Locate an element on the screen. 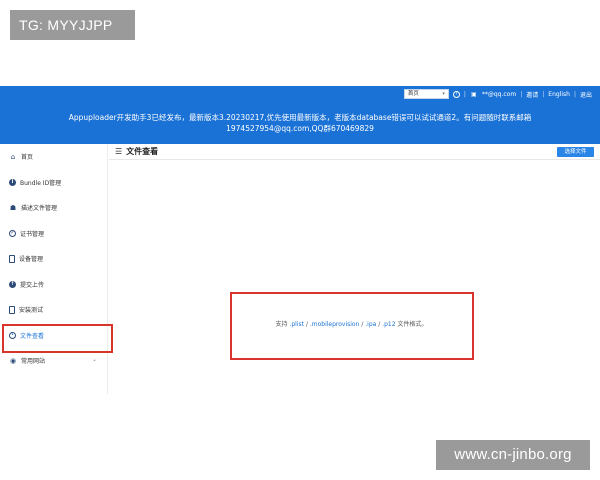 This screenshot has height=480, width=600. sidebar-item-certificates: ✓ 证书管理 is located at coordinates (53, 234).